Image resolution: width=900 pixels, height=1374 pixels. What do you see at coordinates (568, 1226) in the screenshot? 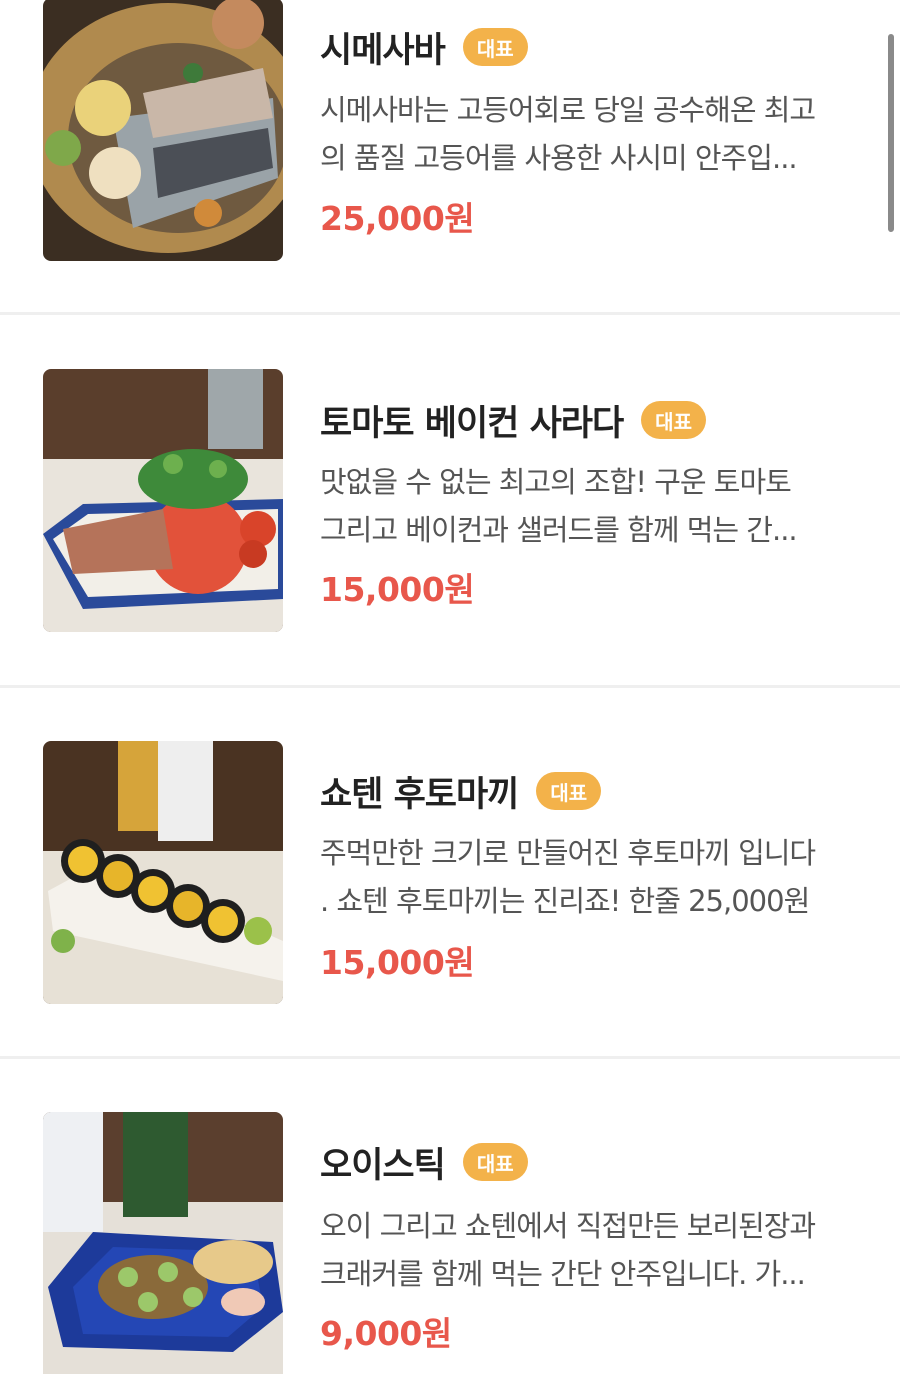
I see `description-line: 오이 그리고 쇼텐에서 직접만든 보리된장과` at bounding box center [568, 1226].